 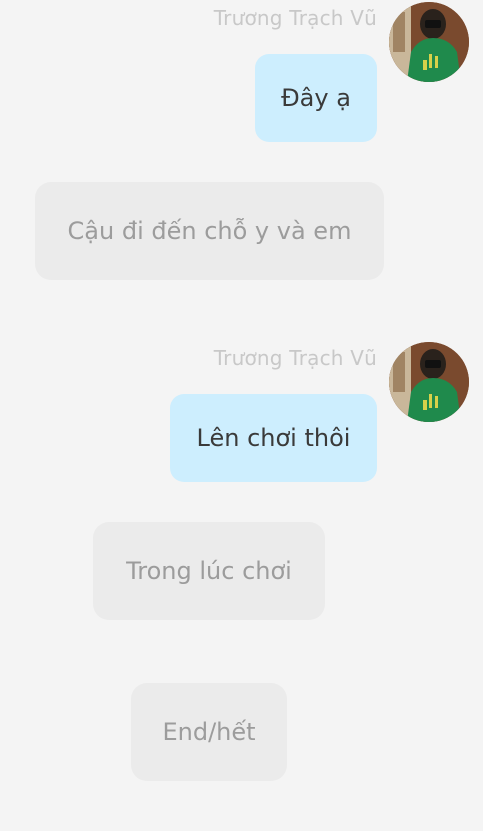 I want to click on choice-button: End/hết, so click(x=209, y=732).